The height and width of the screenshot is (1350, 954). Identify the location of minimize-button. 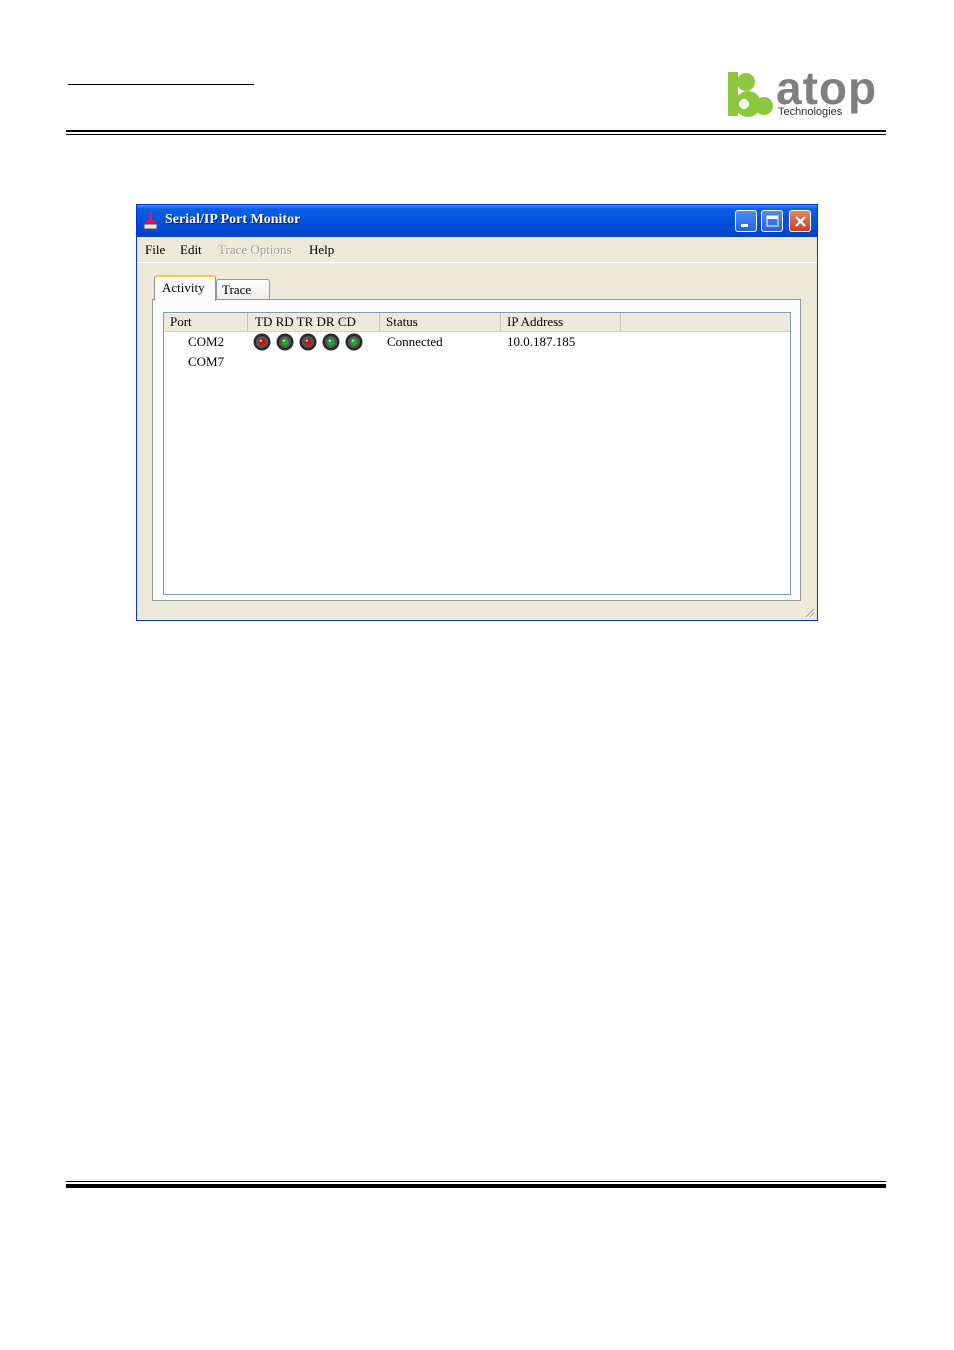
(746, 221).